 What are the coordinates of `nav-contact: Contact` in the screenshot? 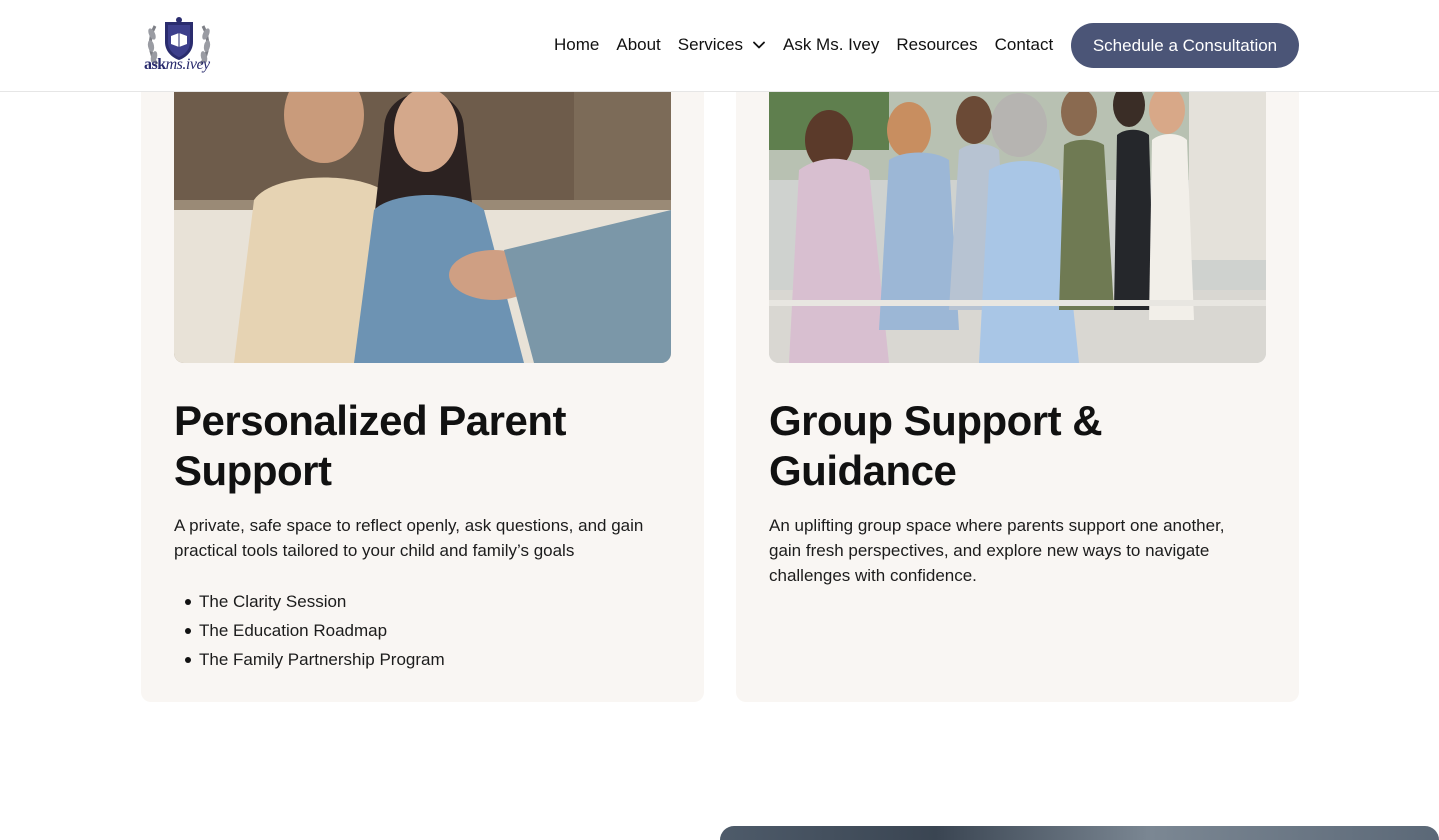 It's located at (1024, 45).